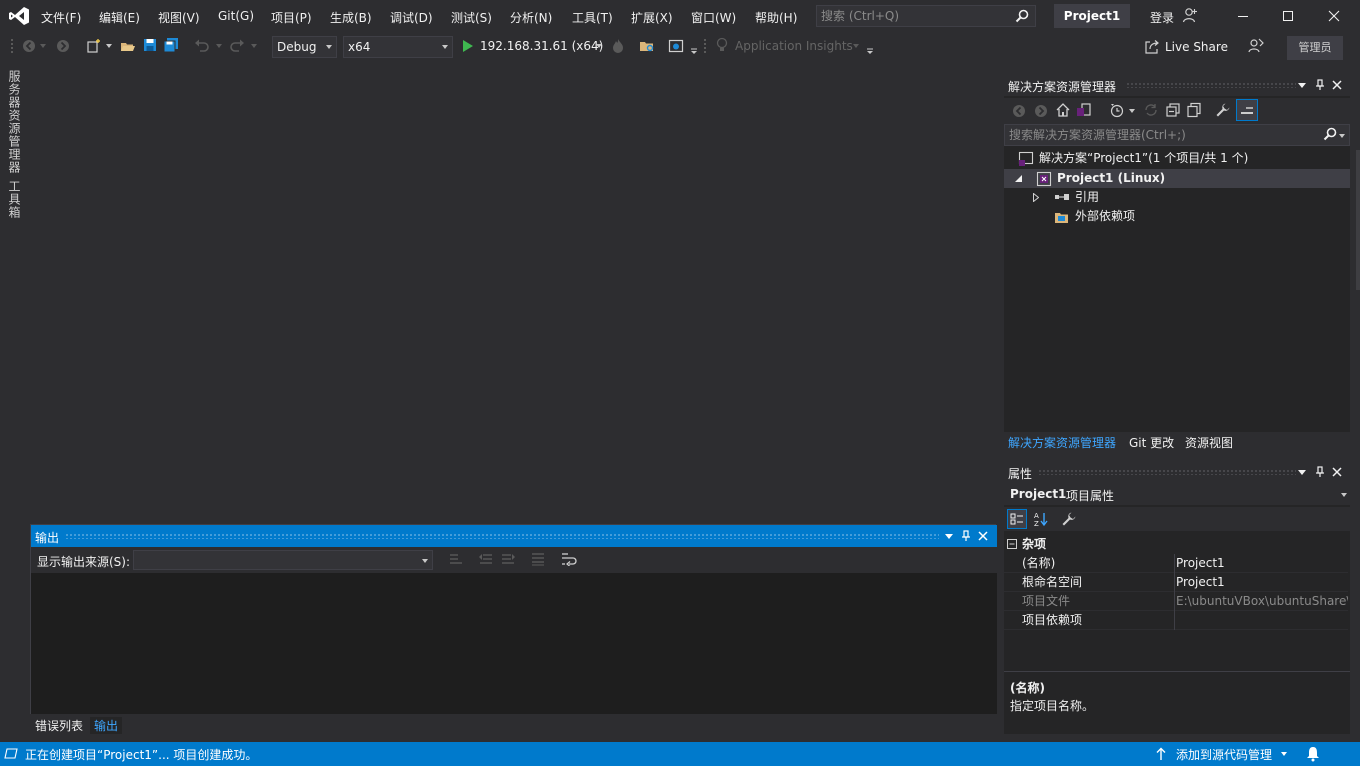 This screenshot has width=1360, height=766. Describe the element at coordinates (1256, 46) in the screenshot. I see `feedback-icon` at that location.